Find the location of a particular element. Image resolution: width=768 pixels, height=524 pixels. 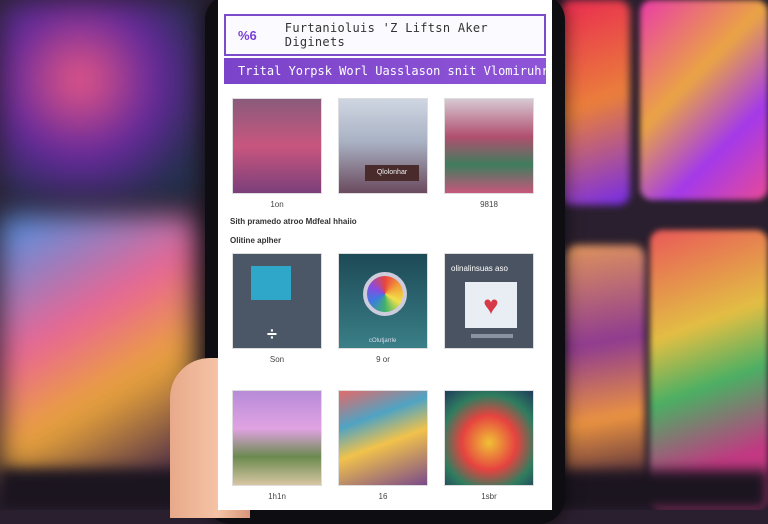

app-badge: %6 is located at coordinates (247, 35).